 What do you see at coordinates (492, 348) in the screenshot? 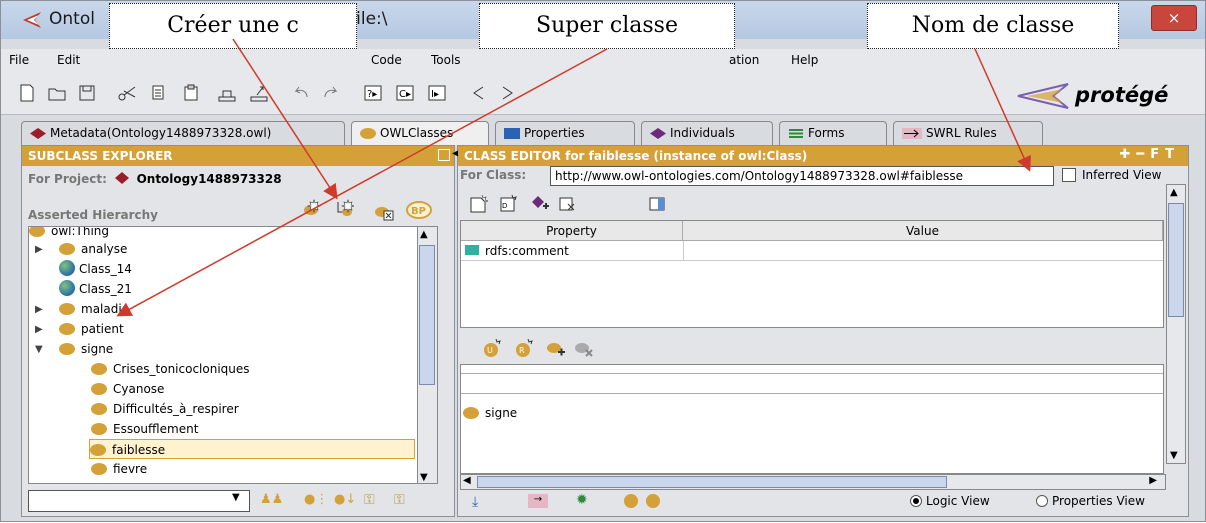
I see `create-restriction-icon: U` at bounding box center [492, 348].